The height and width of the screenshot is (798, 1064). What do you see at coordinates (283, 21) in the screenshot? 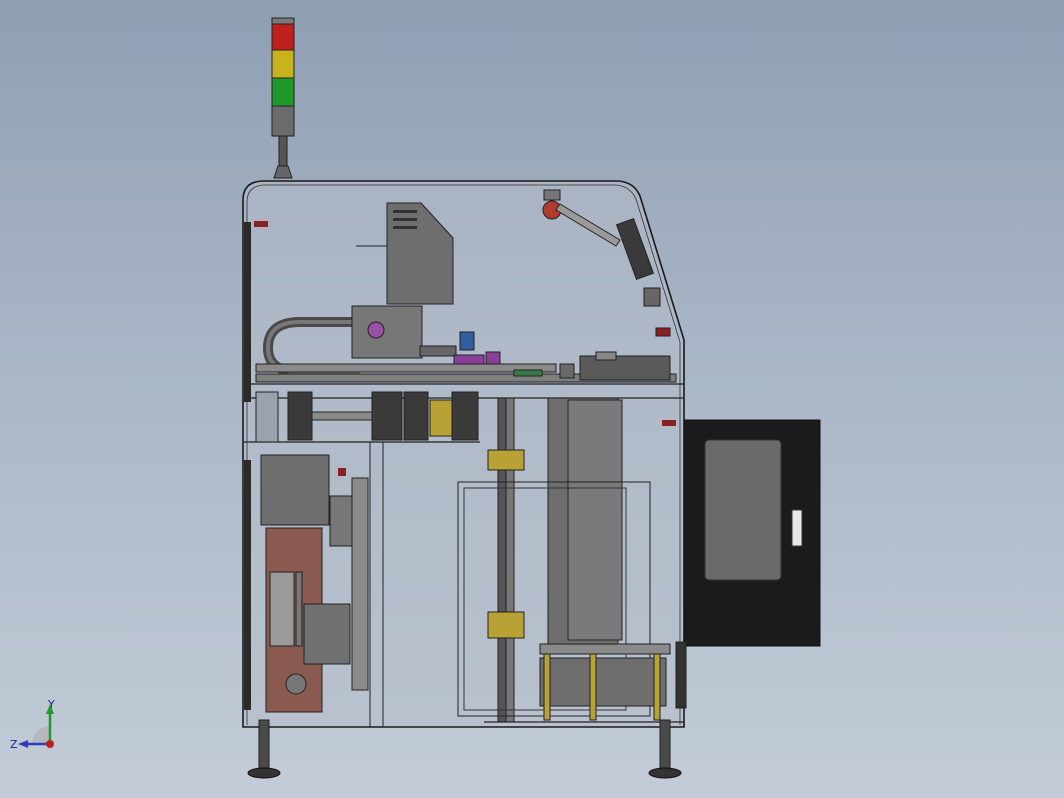
I see `tower-cap` at bounding box center [283, 21].